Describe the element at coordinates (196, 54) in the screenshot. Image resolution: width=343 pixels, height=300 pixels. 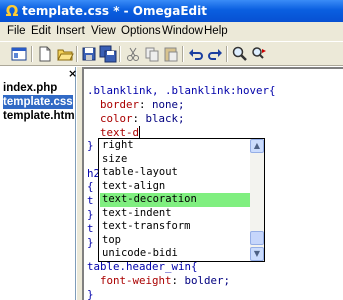
I see `undo-icon` at that location.